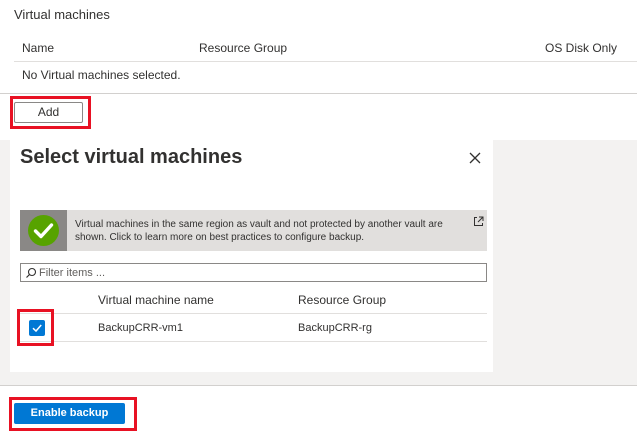  What do you see at coordinates (48, 112) in the screenshot?
I see `add-button: Add` at bounding box center [48, 112].